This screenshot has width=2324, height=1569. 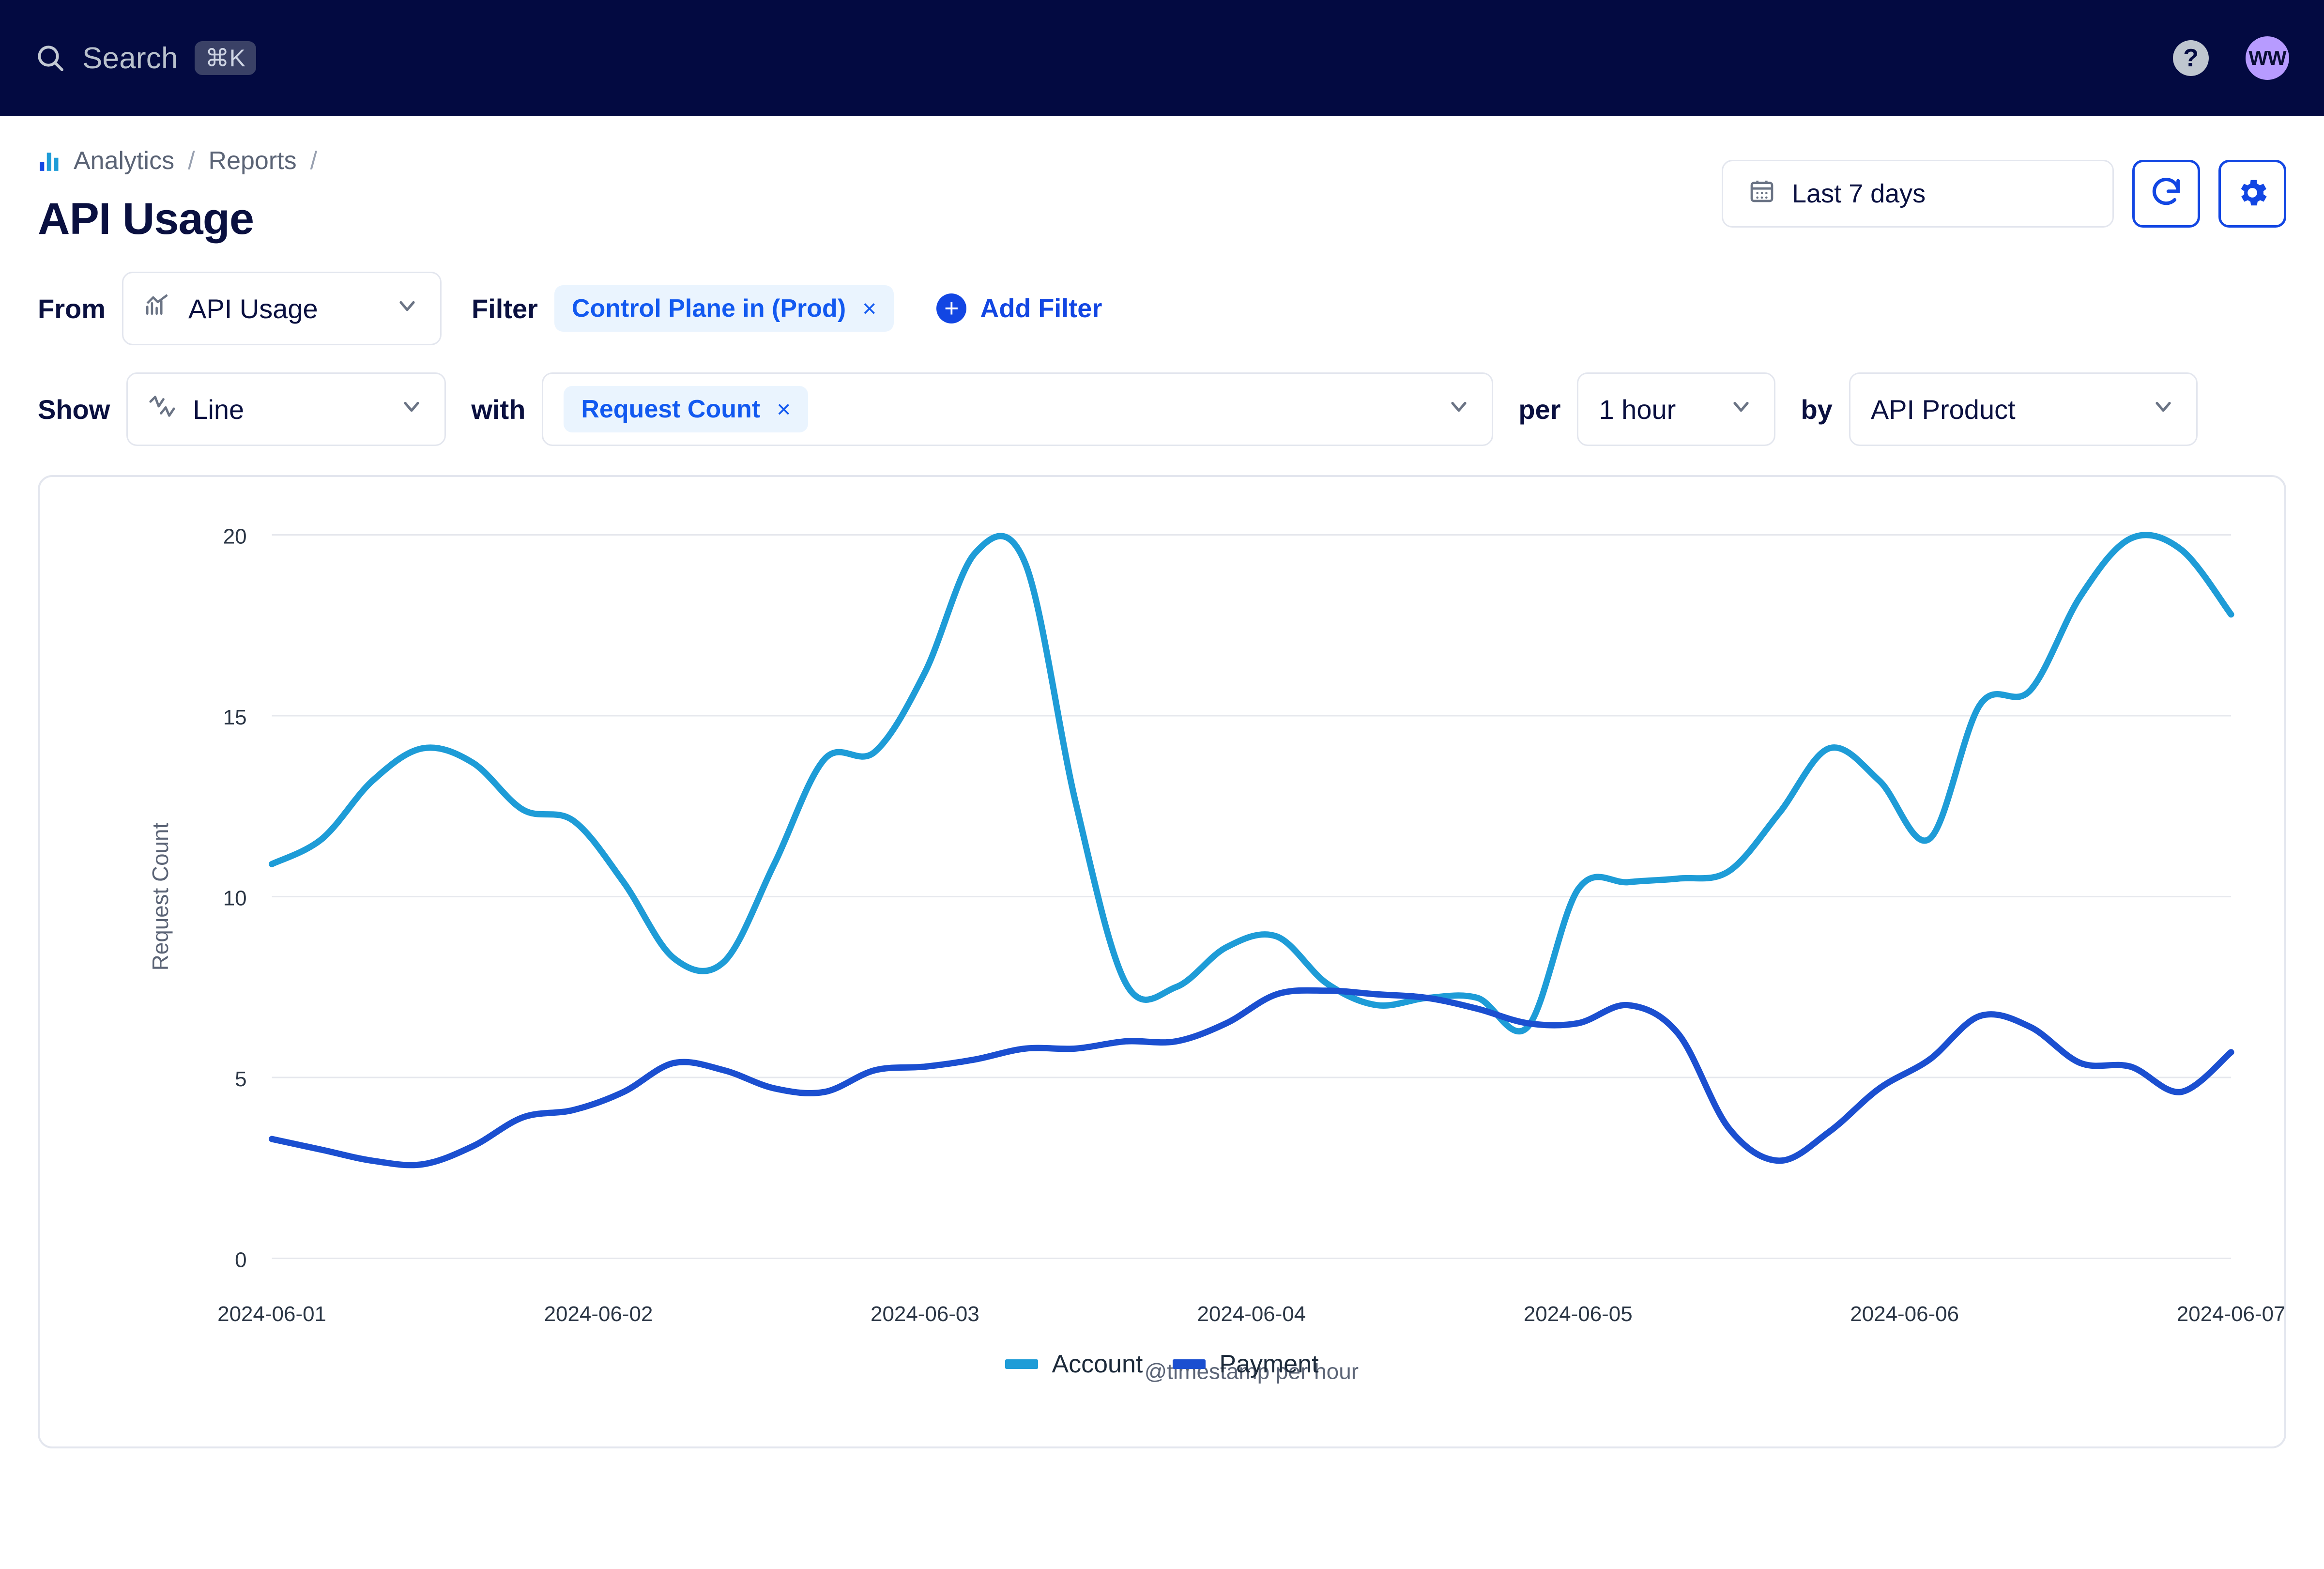 I want to click on breadcrumb-item-analytics: Analytics, so click(x=124, y=160).